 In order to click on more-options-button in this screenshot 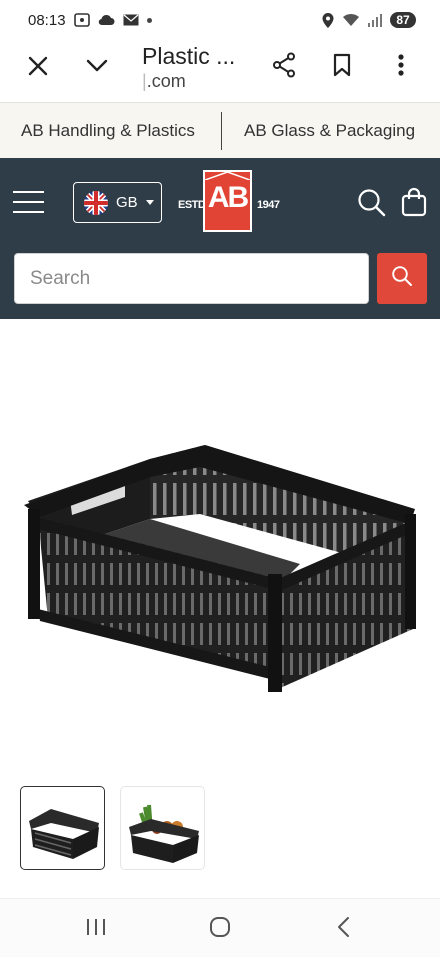, I will do `click(401, 67)`.